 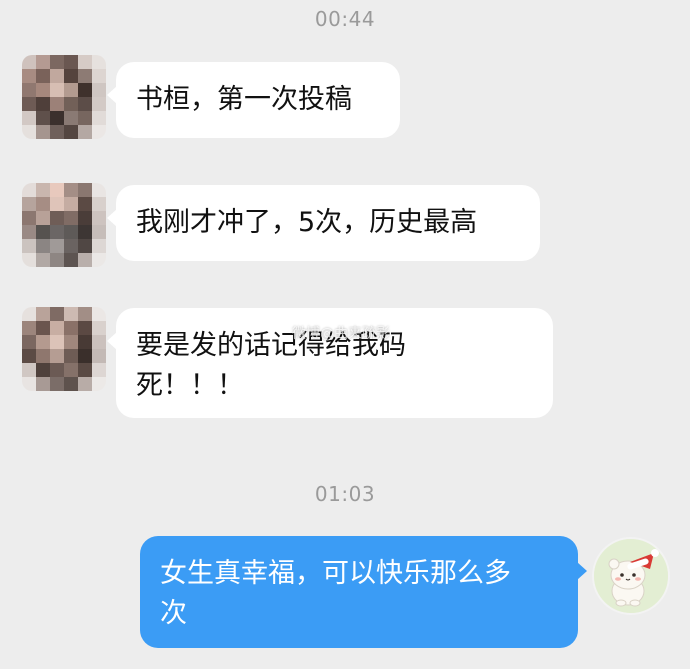 I want to click on message-text-line: 次, so click(x=173, y=613).